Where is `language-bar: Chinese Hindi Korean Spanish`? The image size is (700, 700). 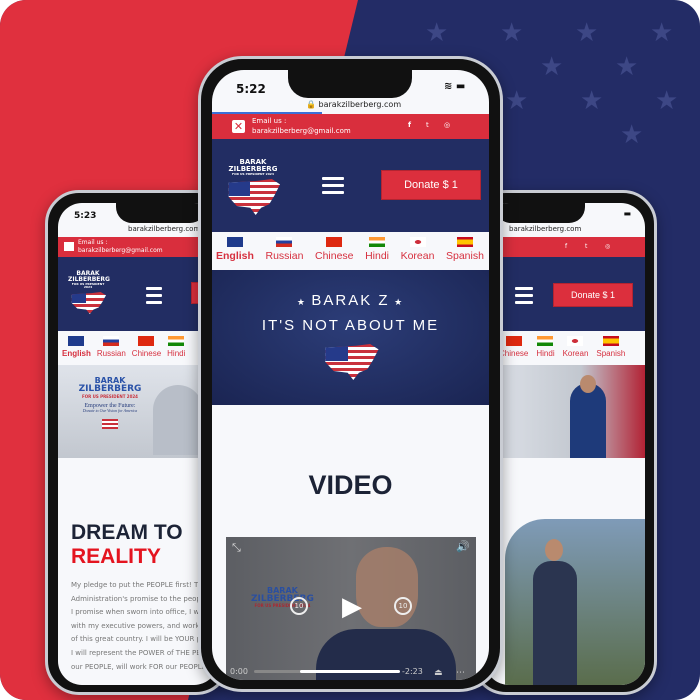
language-bar: Chinese Hindi Korean Spanish is located at coordinates (565, 348).